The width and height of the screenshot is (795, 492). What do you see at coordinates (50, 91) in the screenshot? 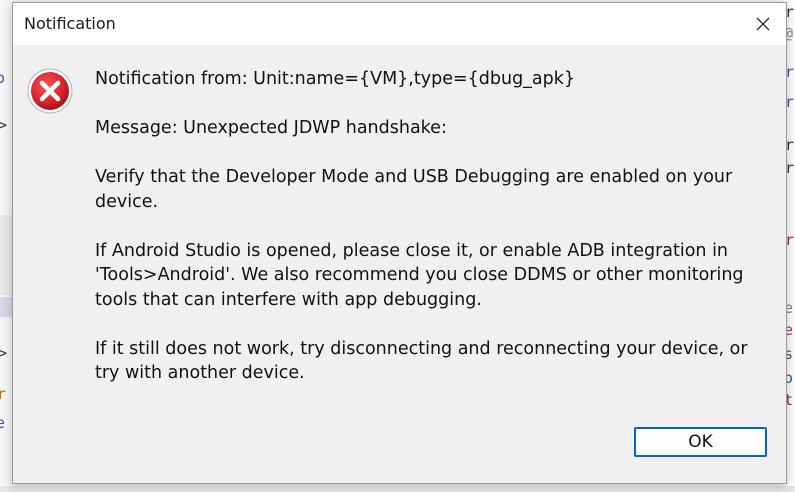
I see `error-icon` at bounding box center [50, 91].